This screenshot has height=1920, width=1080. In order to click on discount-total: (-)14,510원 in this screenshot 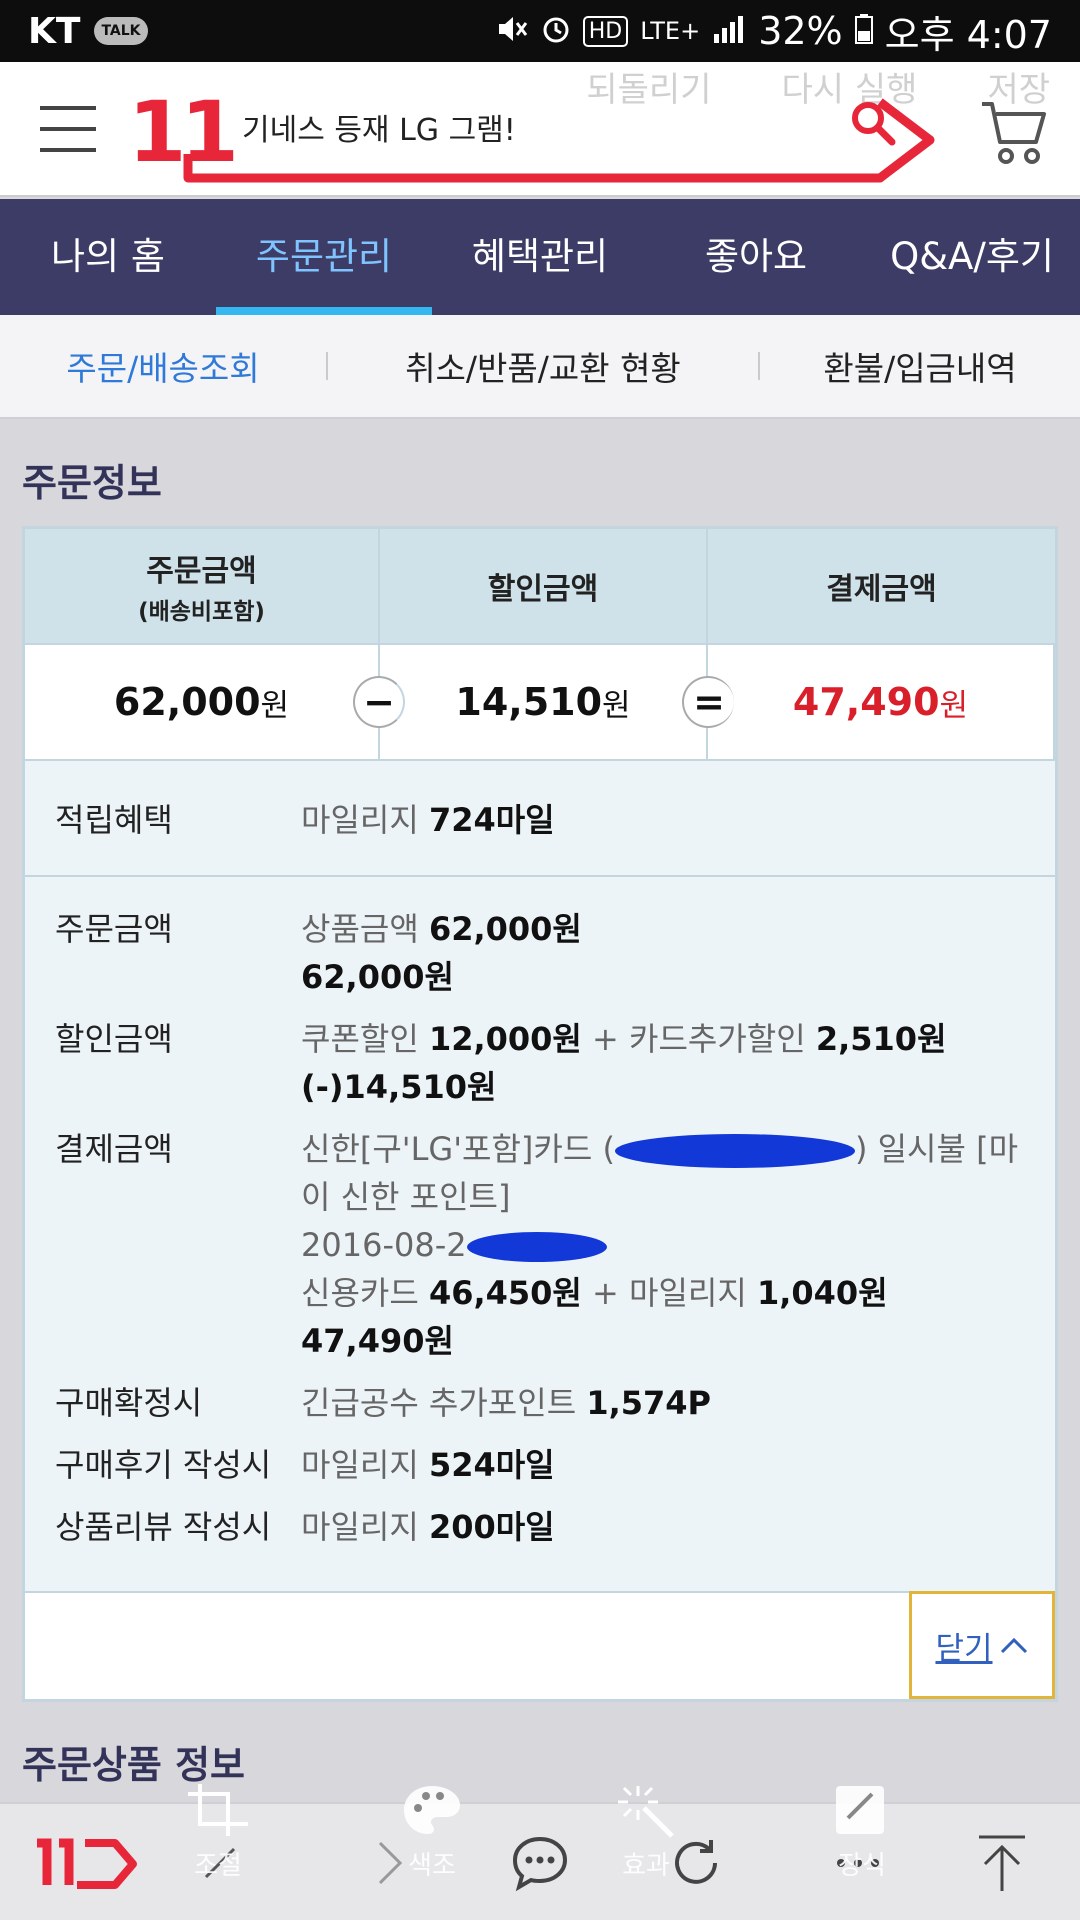, I will do `click(399, 1087)`.